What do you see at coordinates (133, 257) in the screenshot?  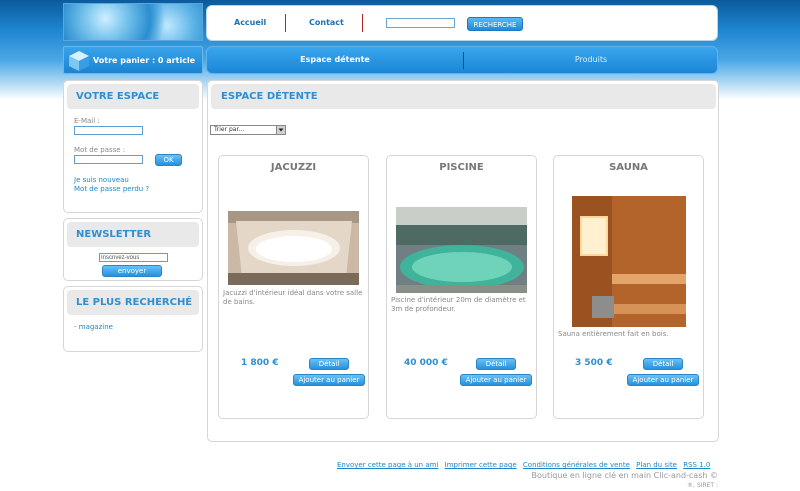 I see `newsletter-email-input` at bounding box center [133, 257].